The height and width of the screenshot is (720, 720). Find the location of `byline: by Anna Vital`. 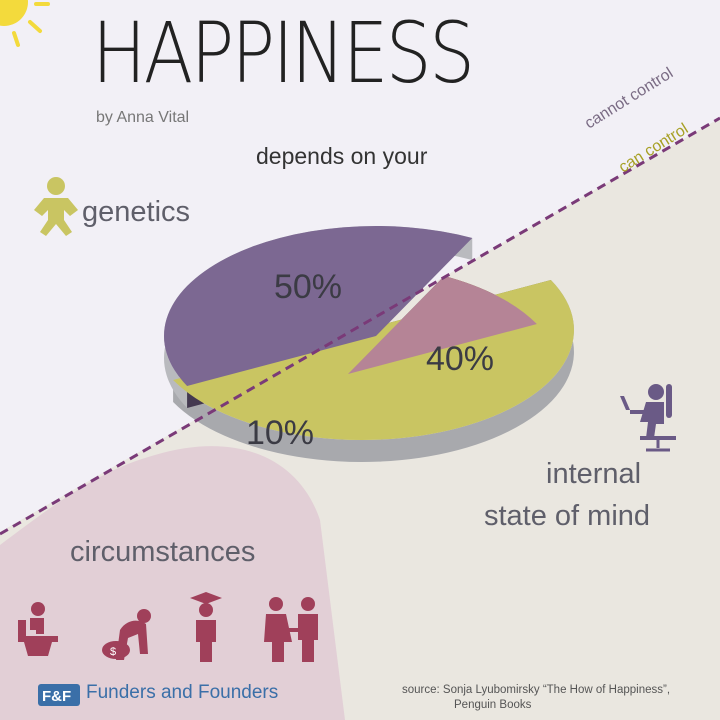

byline: by Anna Vital is located at coordinates (143, 117).